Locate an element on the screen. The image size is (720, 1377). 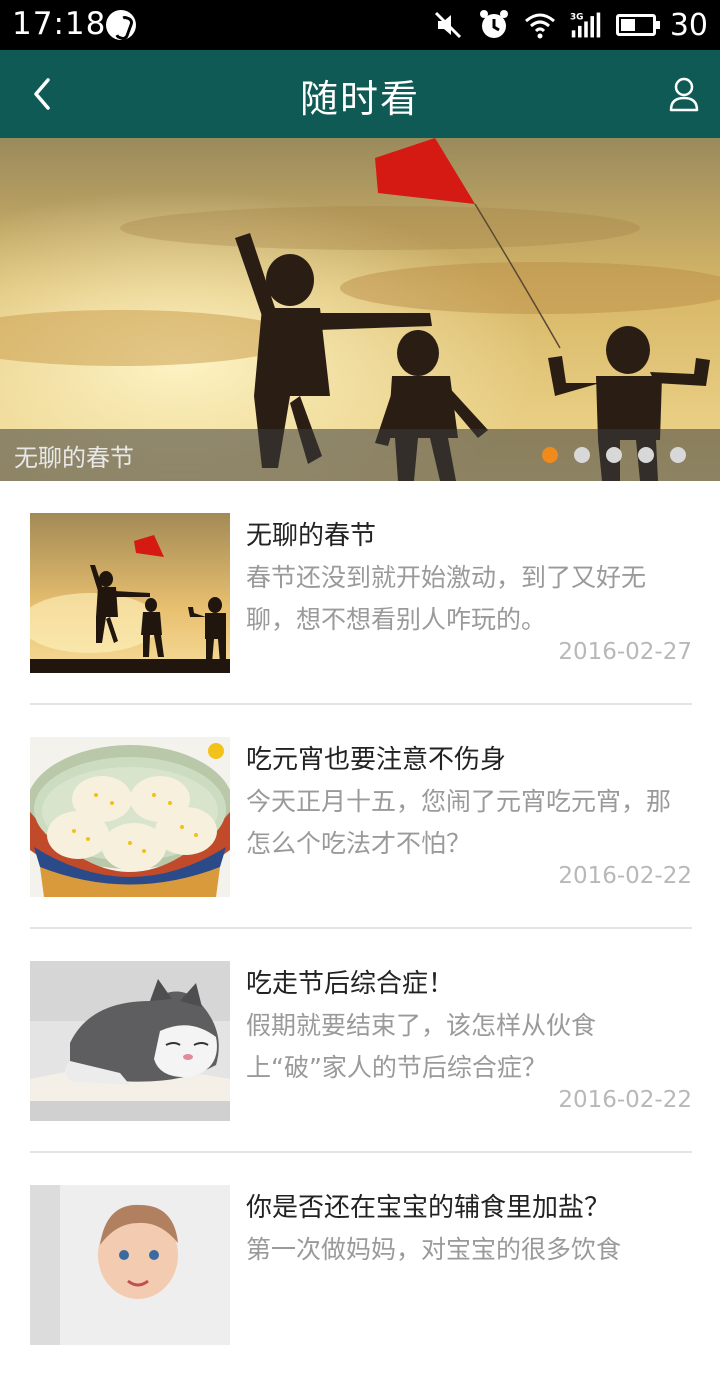
wifi-icon is located at coordinates (539, 26).